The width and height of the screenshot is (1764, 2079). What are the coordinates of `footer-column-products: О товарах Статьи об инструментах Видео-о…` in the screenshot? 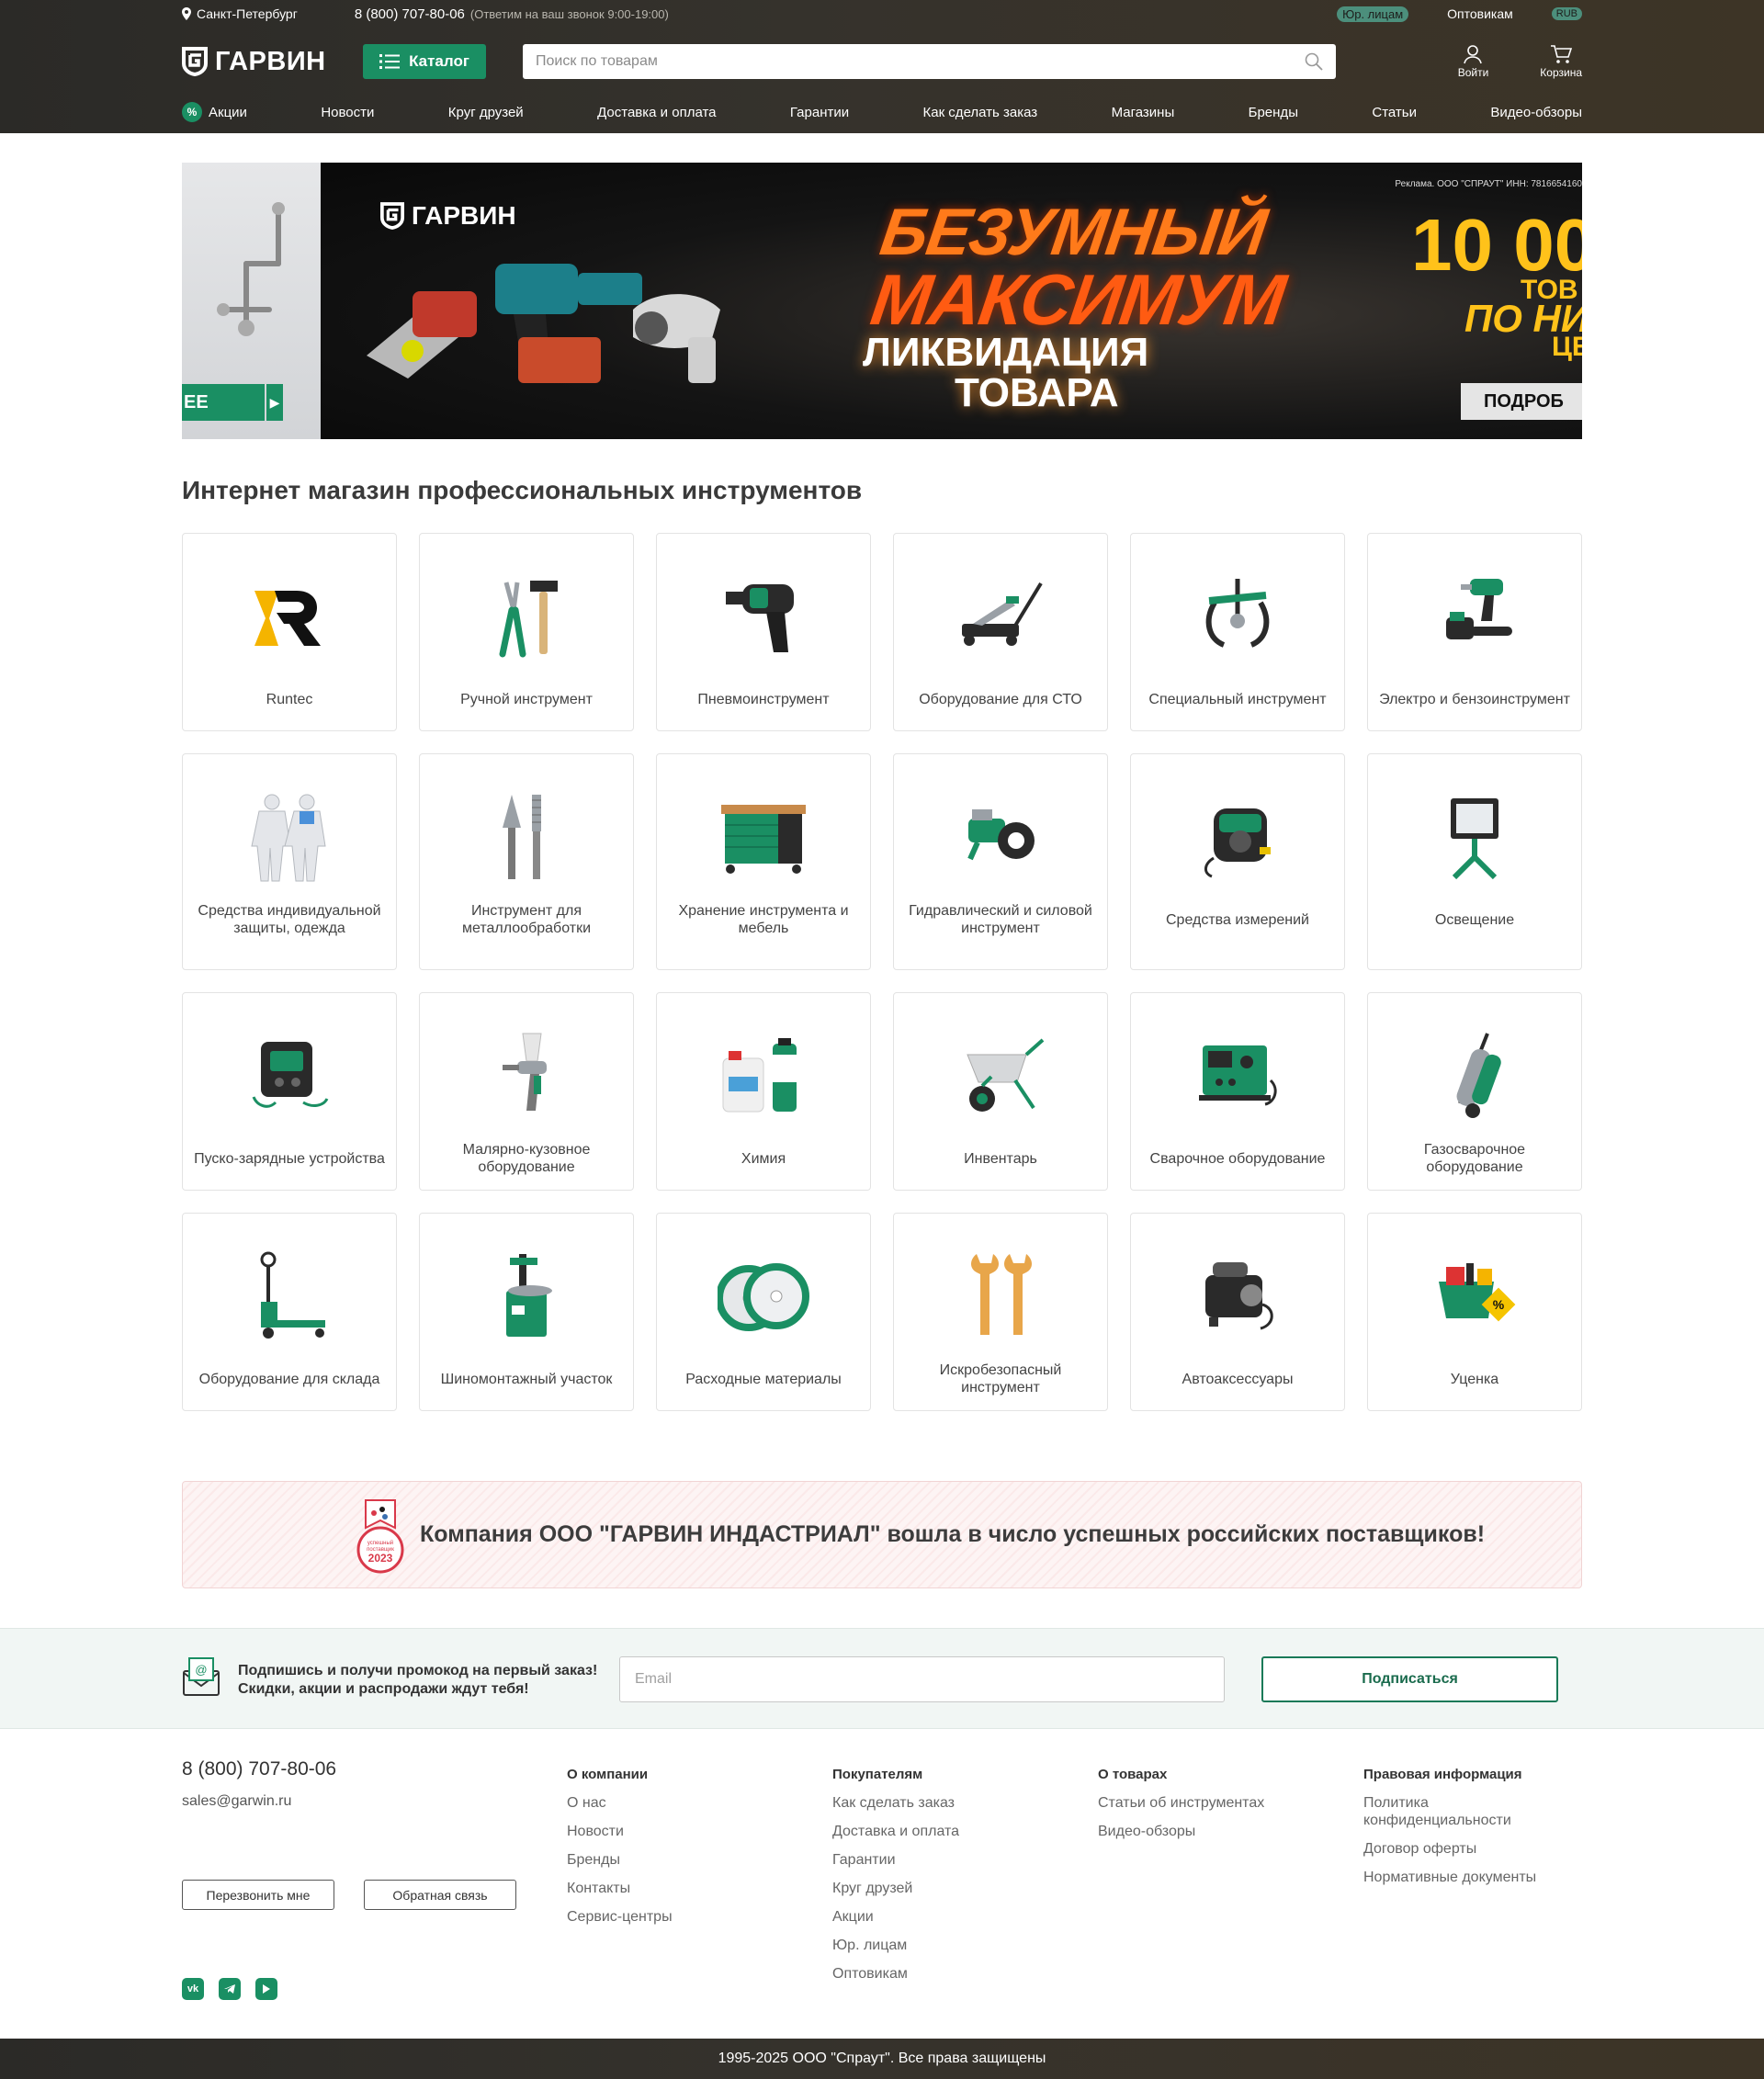 It's located at (1213, 1803).